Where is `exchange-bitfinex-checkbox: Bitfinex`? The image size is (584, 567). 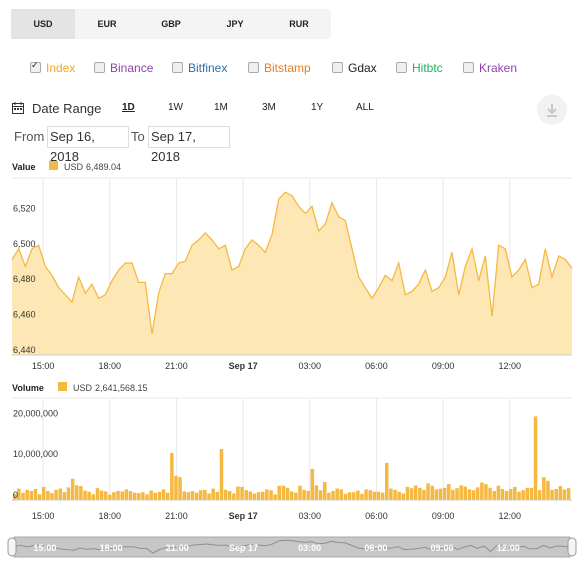 exchange-bitfinex-checkbox: Bitfinex is located at coordinates (199, 68).